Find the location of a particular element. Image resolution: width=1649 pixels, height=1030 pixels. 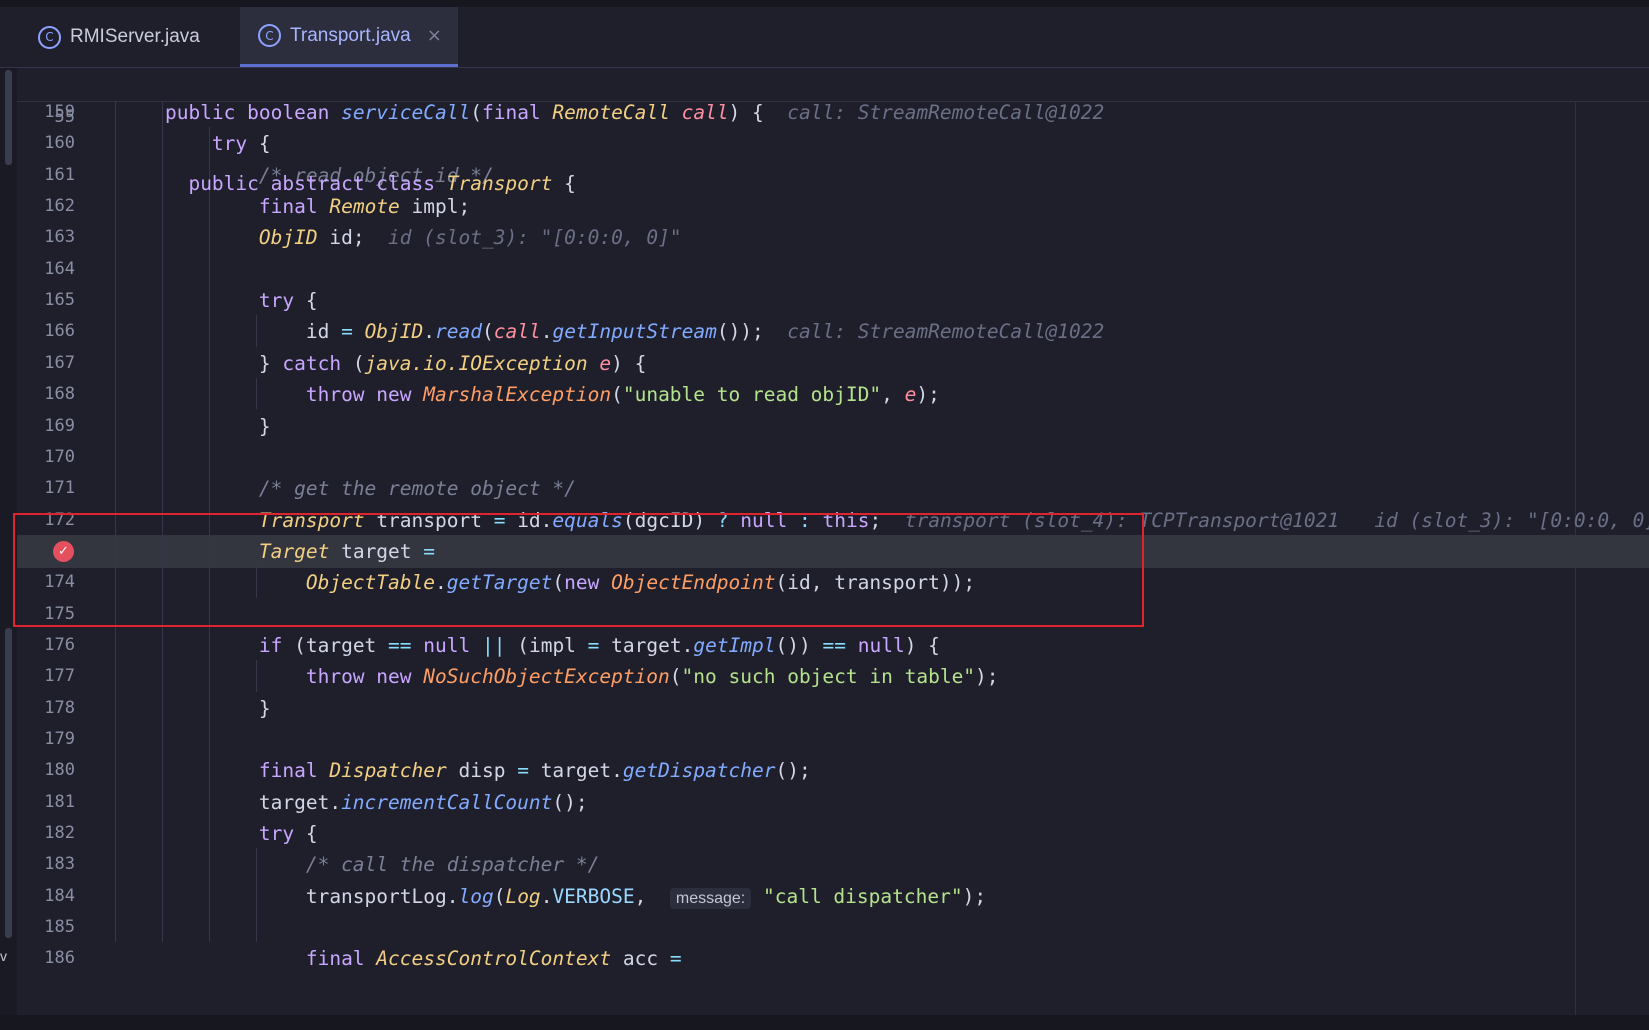

code-token: MarshalException is located at coordinates (517, 395).